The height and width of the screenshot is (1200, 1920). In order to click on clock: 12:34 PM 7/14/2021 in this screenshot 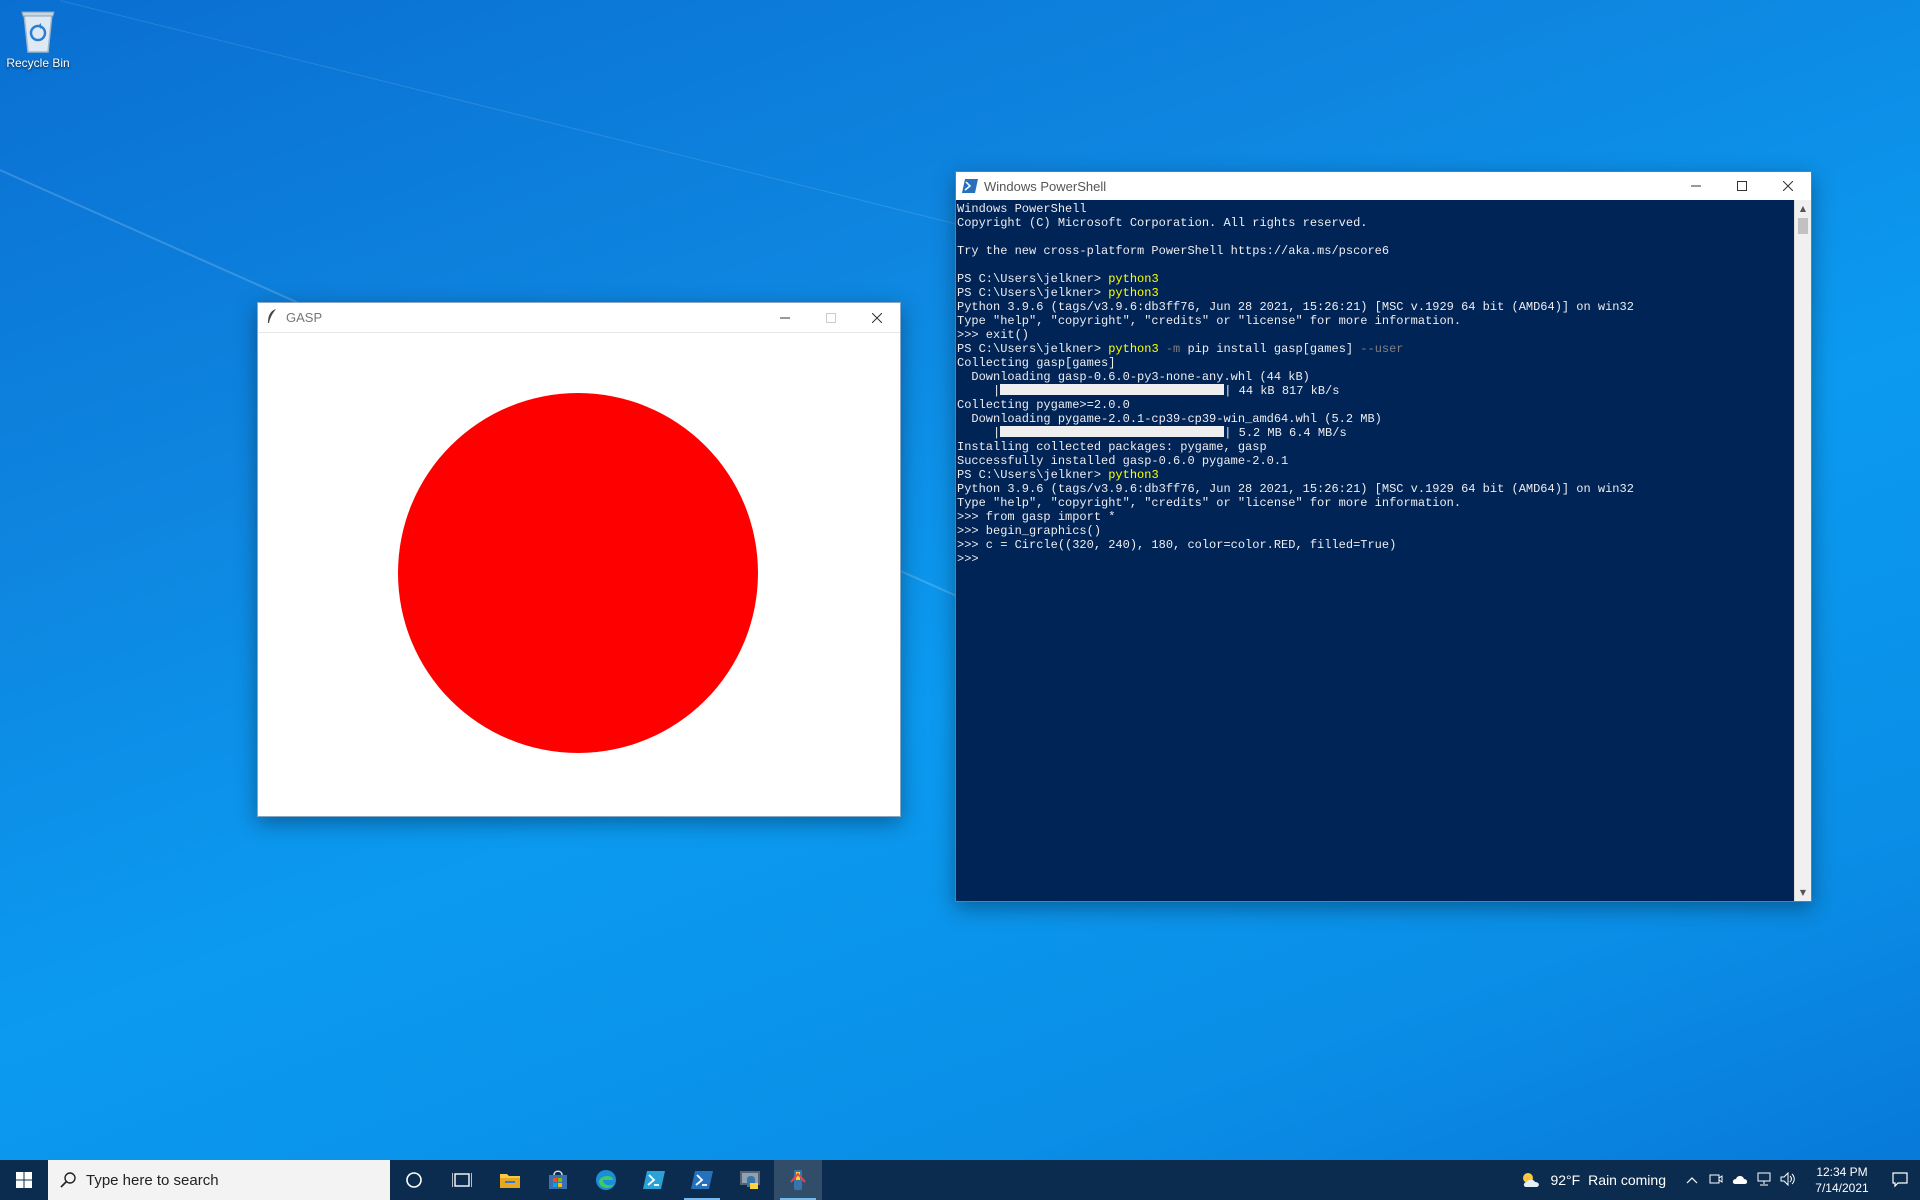, I will do `click(1842, 1180)`.